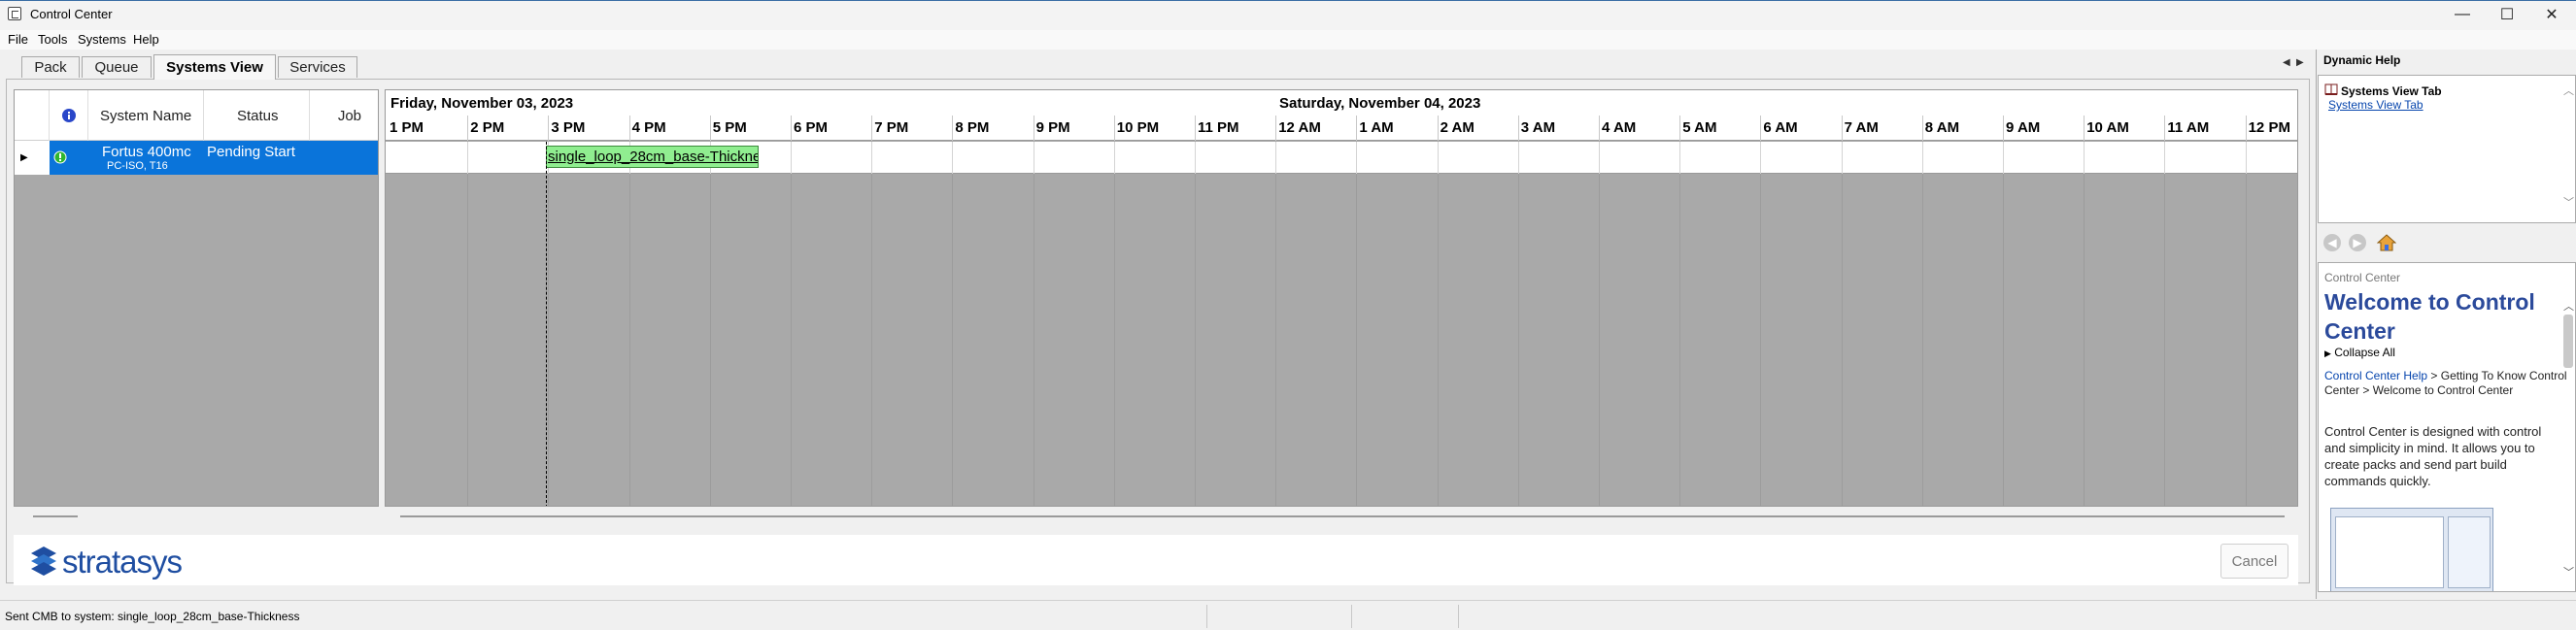  What do you see at coordinates (52, 39) in the screenshot?
I see `menu-tools: Tools` at bounding box center [52, 39].